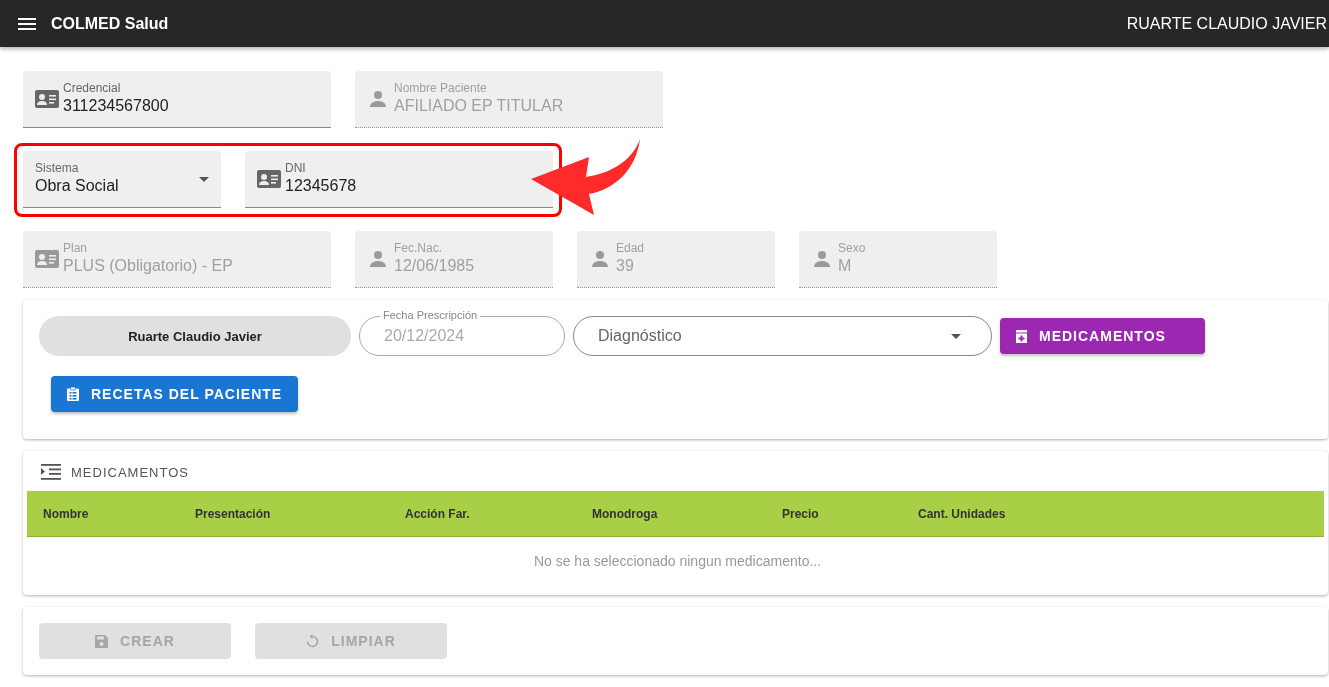 Image resolution: width=1329 pixels, height=687 pixels. I want to click on field-label: Sistema, so click(57, 168).